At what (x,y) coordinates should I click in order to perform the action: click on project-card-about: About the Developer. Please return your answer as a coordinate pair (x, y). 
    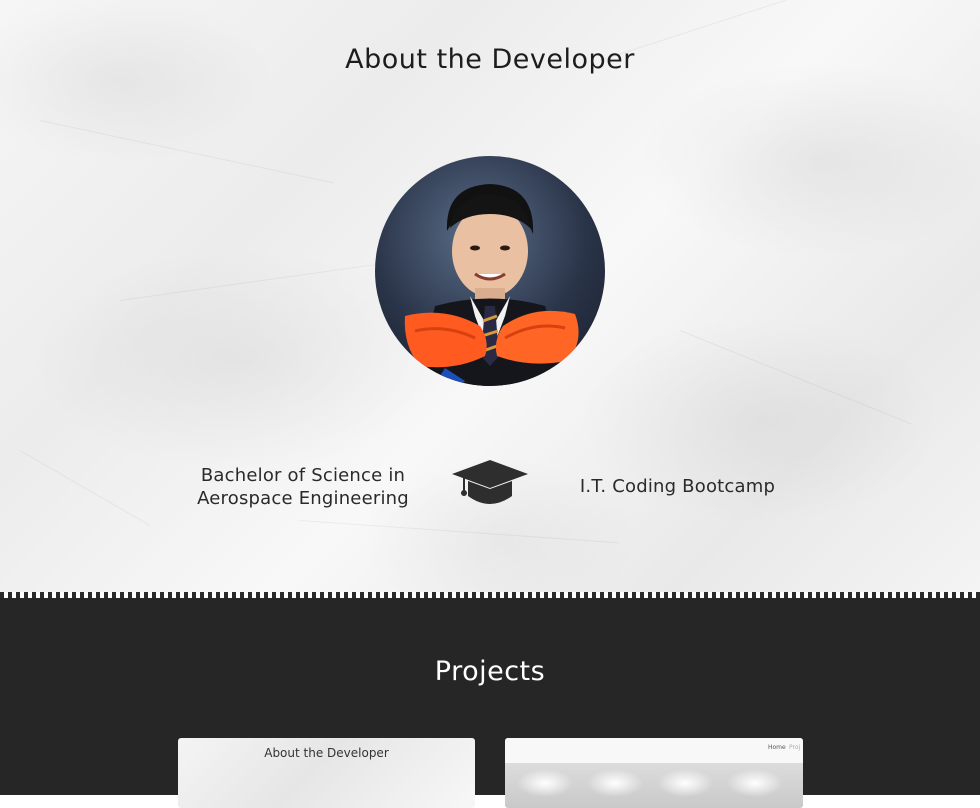
    Looking at the image, I should click on (326, 773).